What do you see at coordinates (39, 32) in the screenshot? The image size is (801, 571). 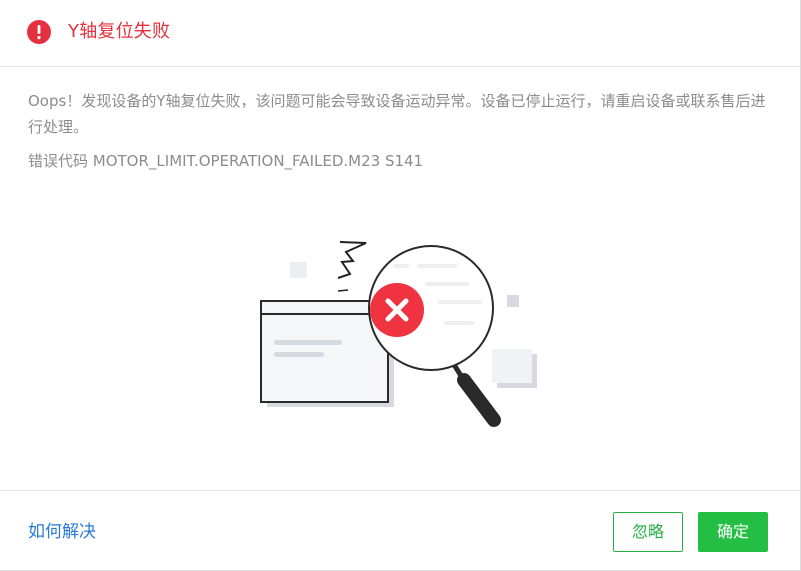 I see `error-circle-icon` at bounding box center [39, 32].